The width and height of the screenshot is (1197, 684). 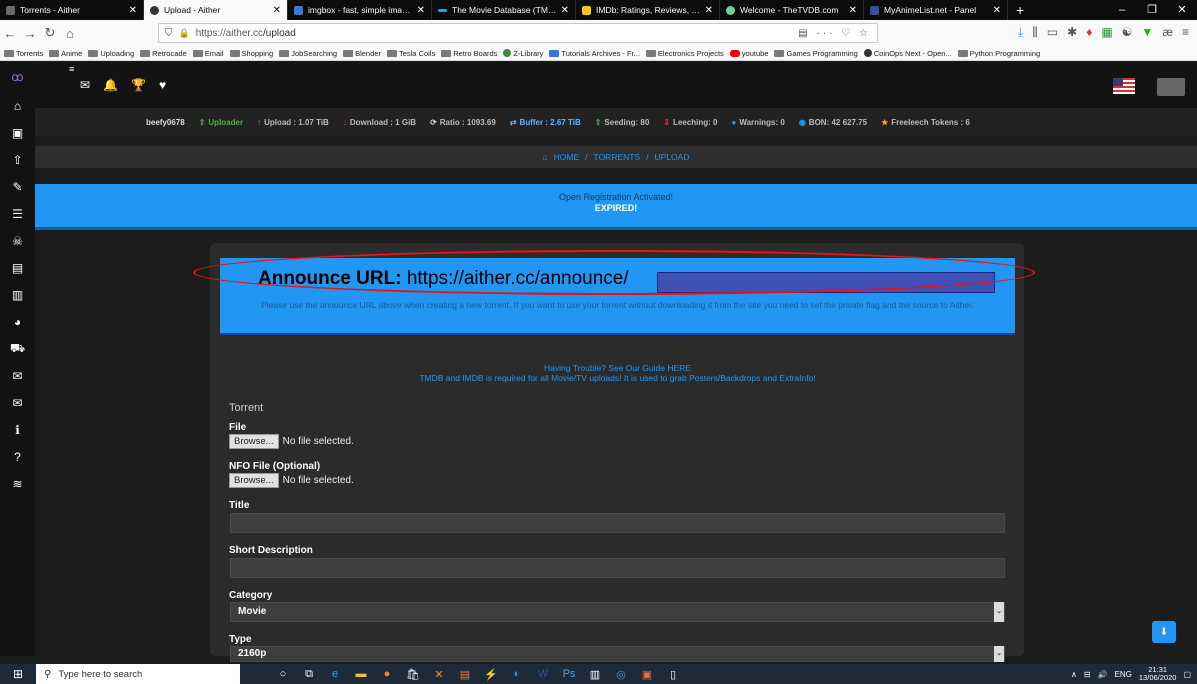 I want to click on bookmark-item: Python Programming, so click(x=998, y=53).